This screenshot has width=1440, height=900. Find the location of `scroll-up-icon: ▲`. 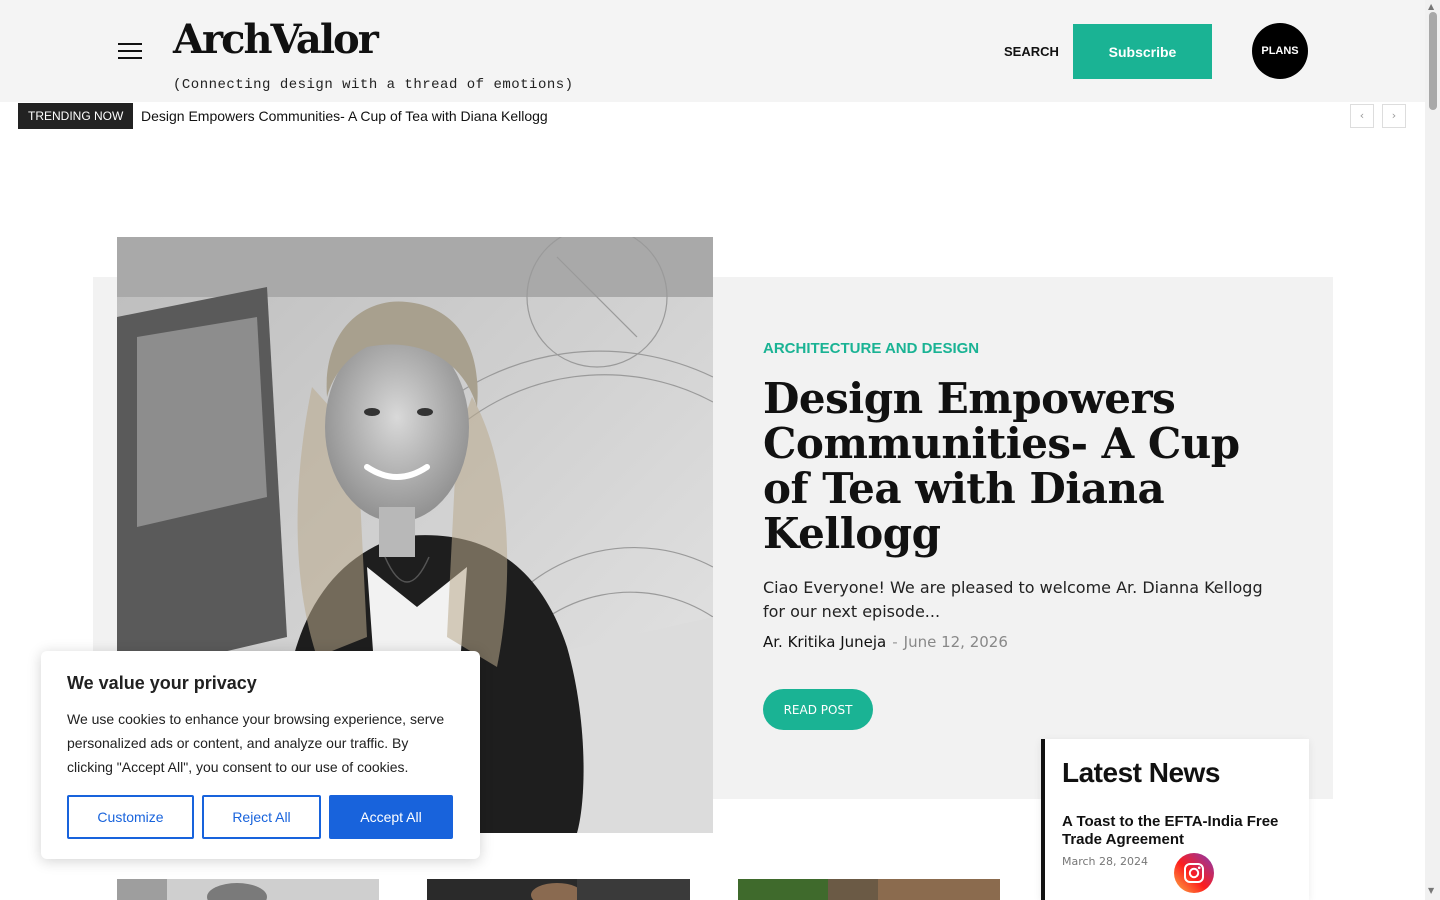

scroll-up-icon: ▲ is located at coordinates (1431, 6).